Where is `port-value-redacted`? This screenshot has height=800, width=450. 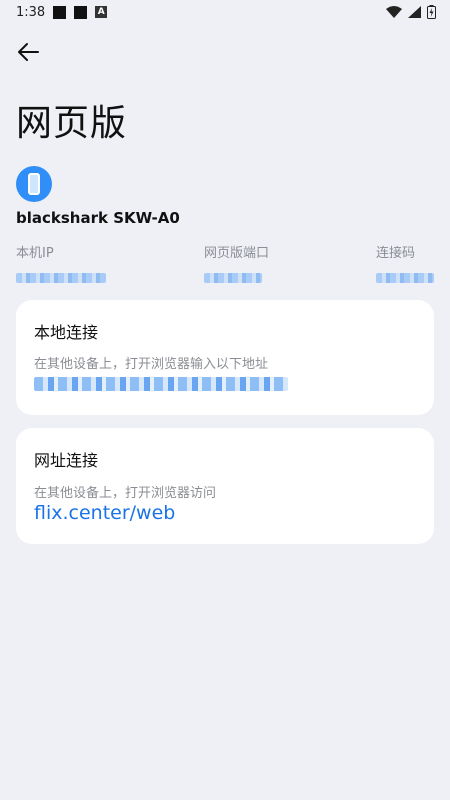
port-value-redacted is located at coordinates (233, 278).